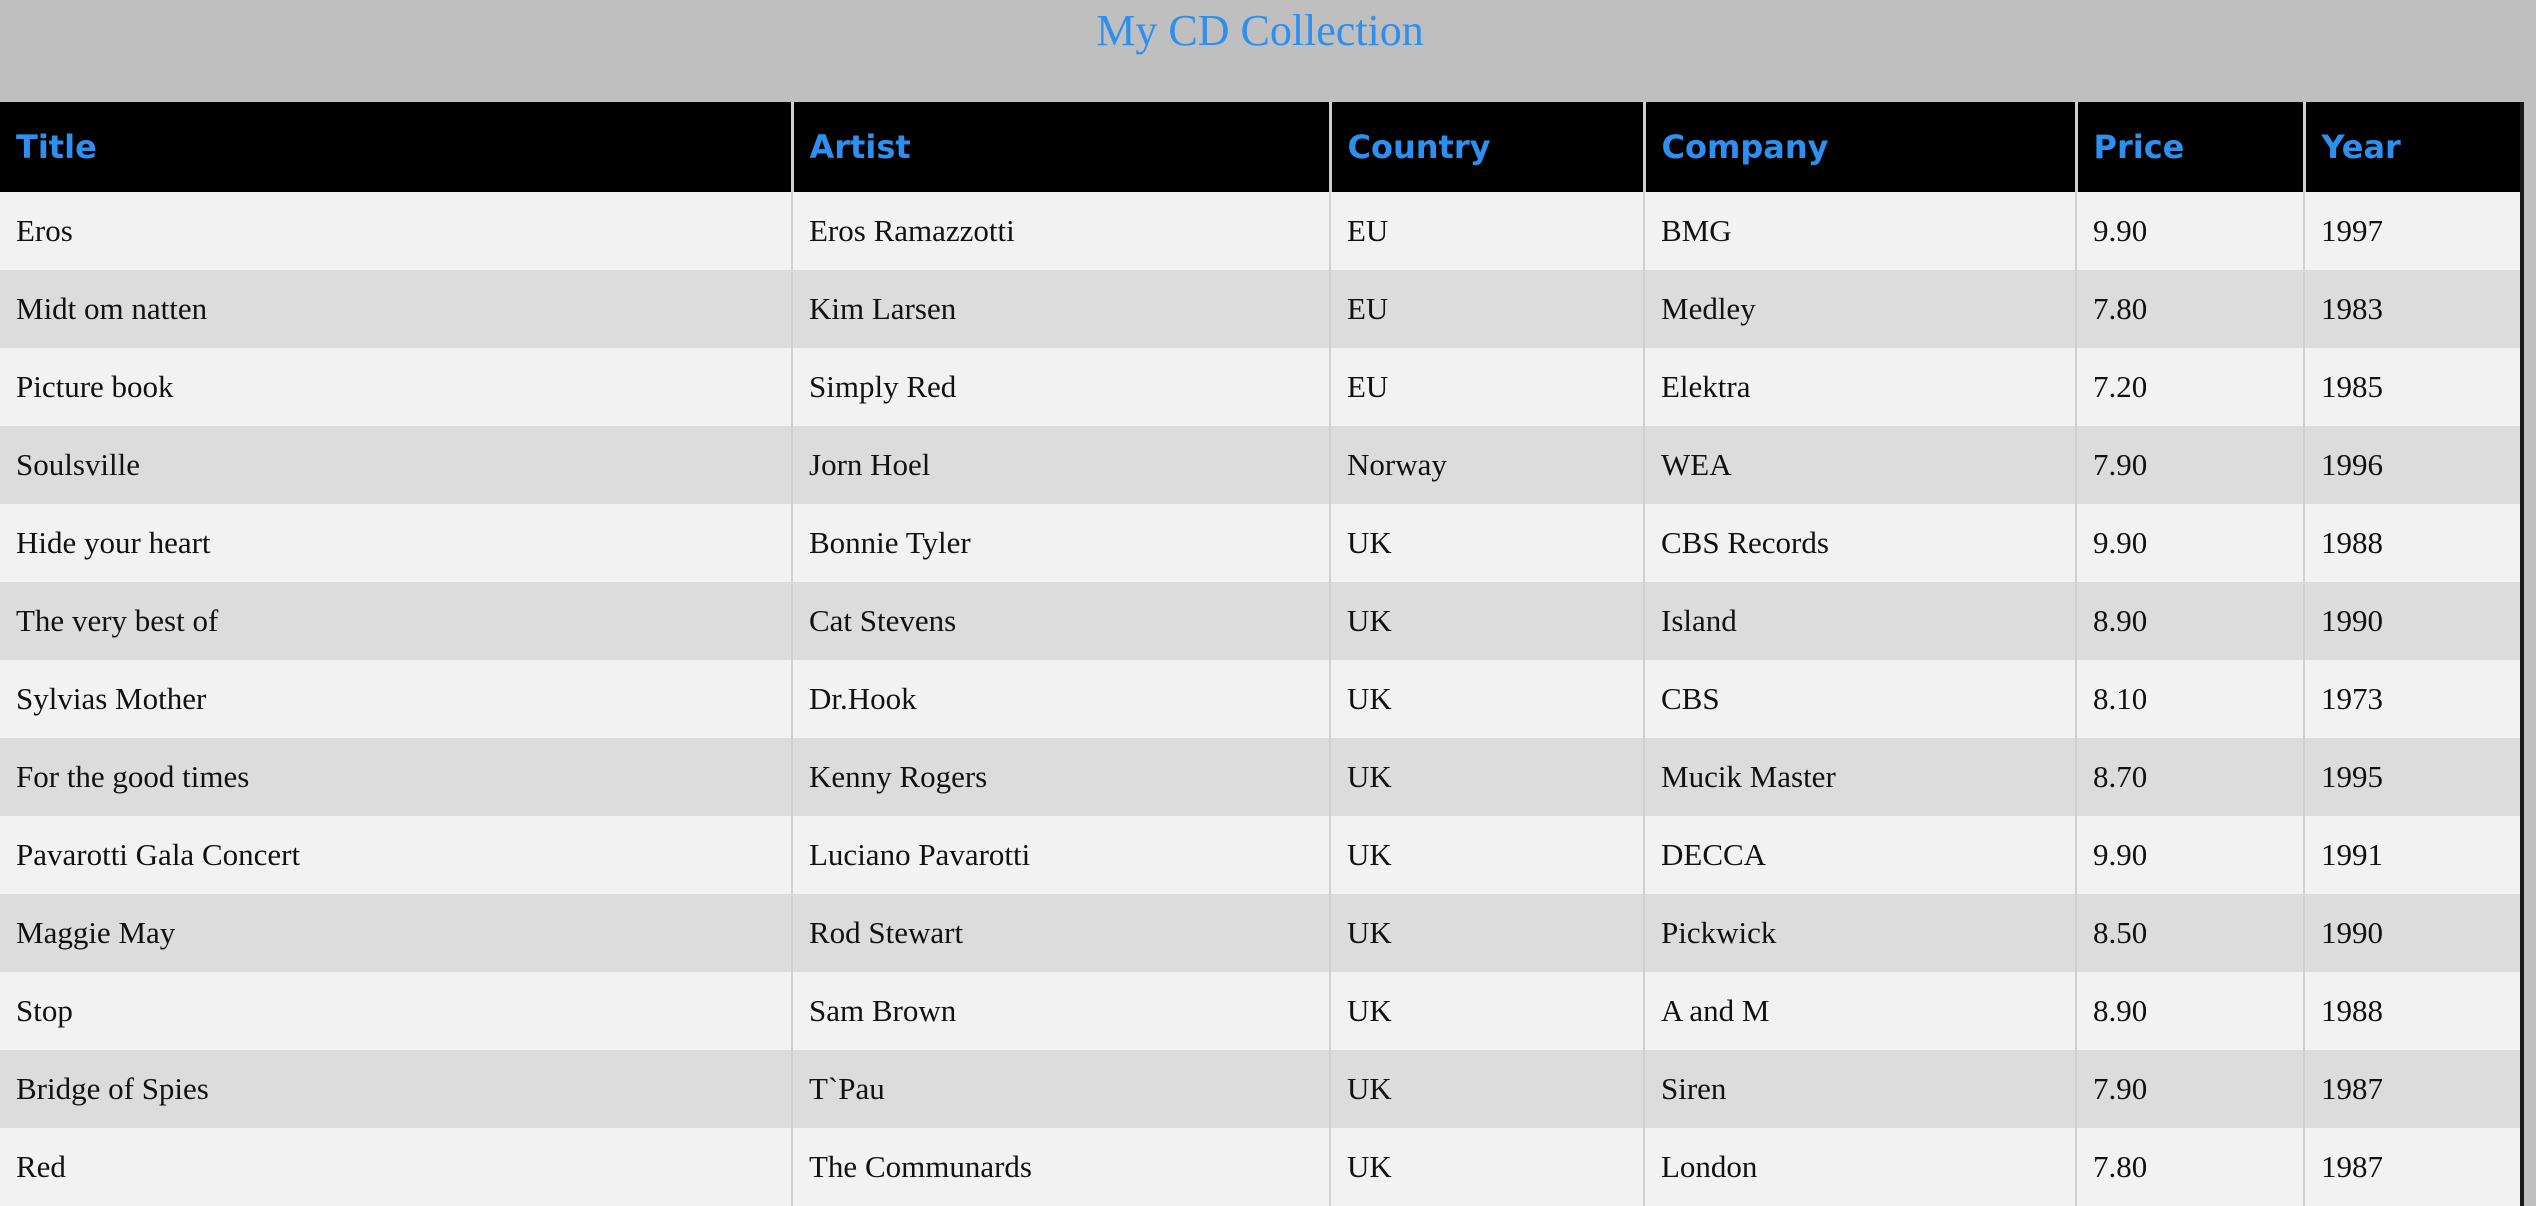 The width and height of the screenshot is (2536, 1206). I want to click on cell-price: 8.50, so click(2189, 933).